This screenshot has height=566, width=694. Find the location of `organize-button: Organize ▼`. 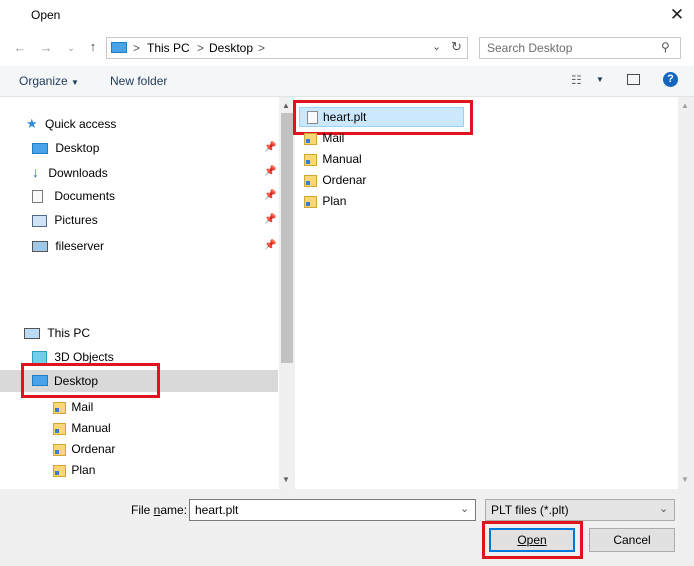

organize-button: Organize ▼ is located at coordinates (49, 81).